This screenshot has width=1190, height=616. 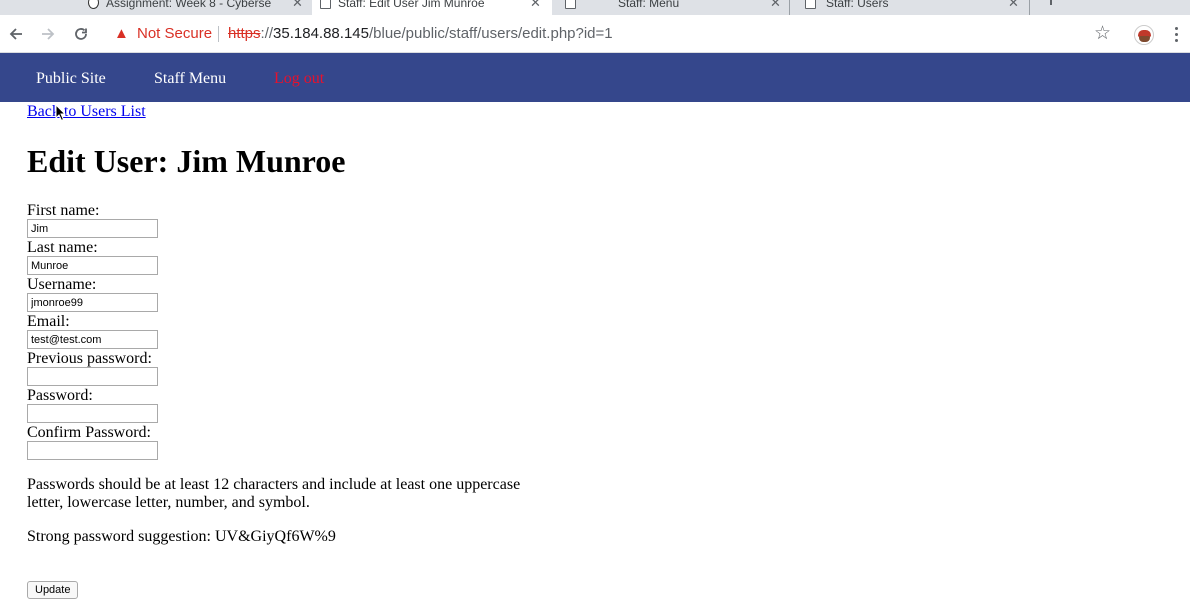 I want to click on first-name-label: First name:, so click(x=63, y=210).